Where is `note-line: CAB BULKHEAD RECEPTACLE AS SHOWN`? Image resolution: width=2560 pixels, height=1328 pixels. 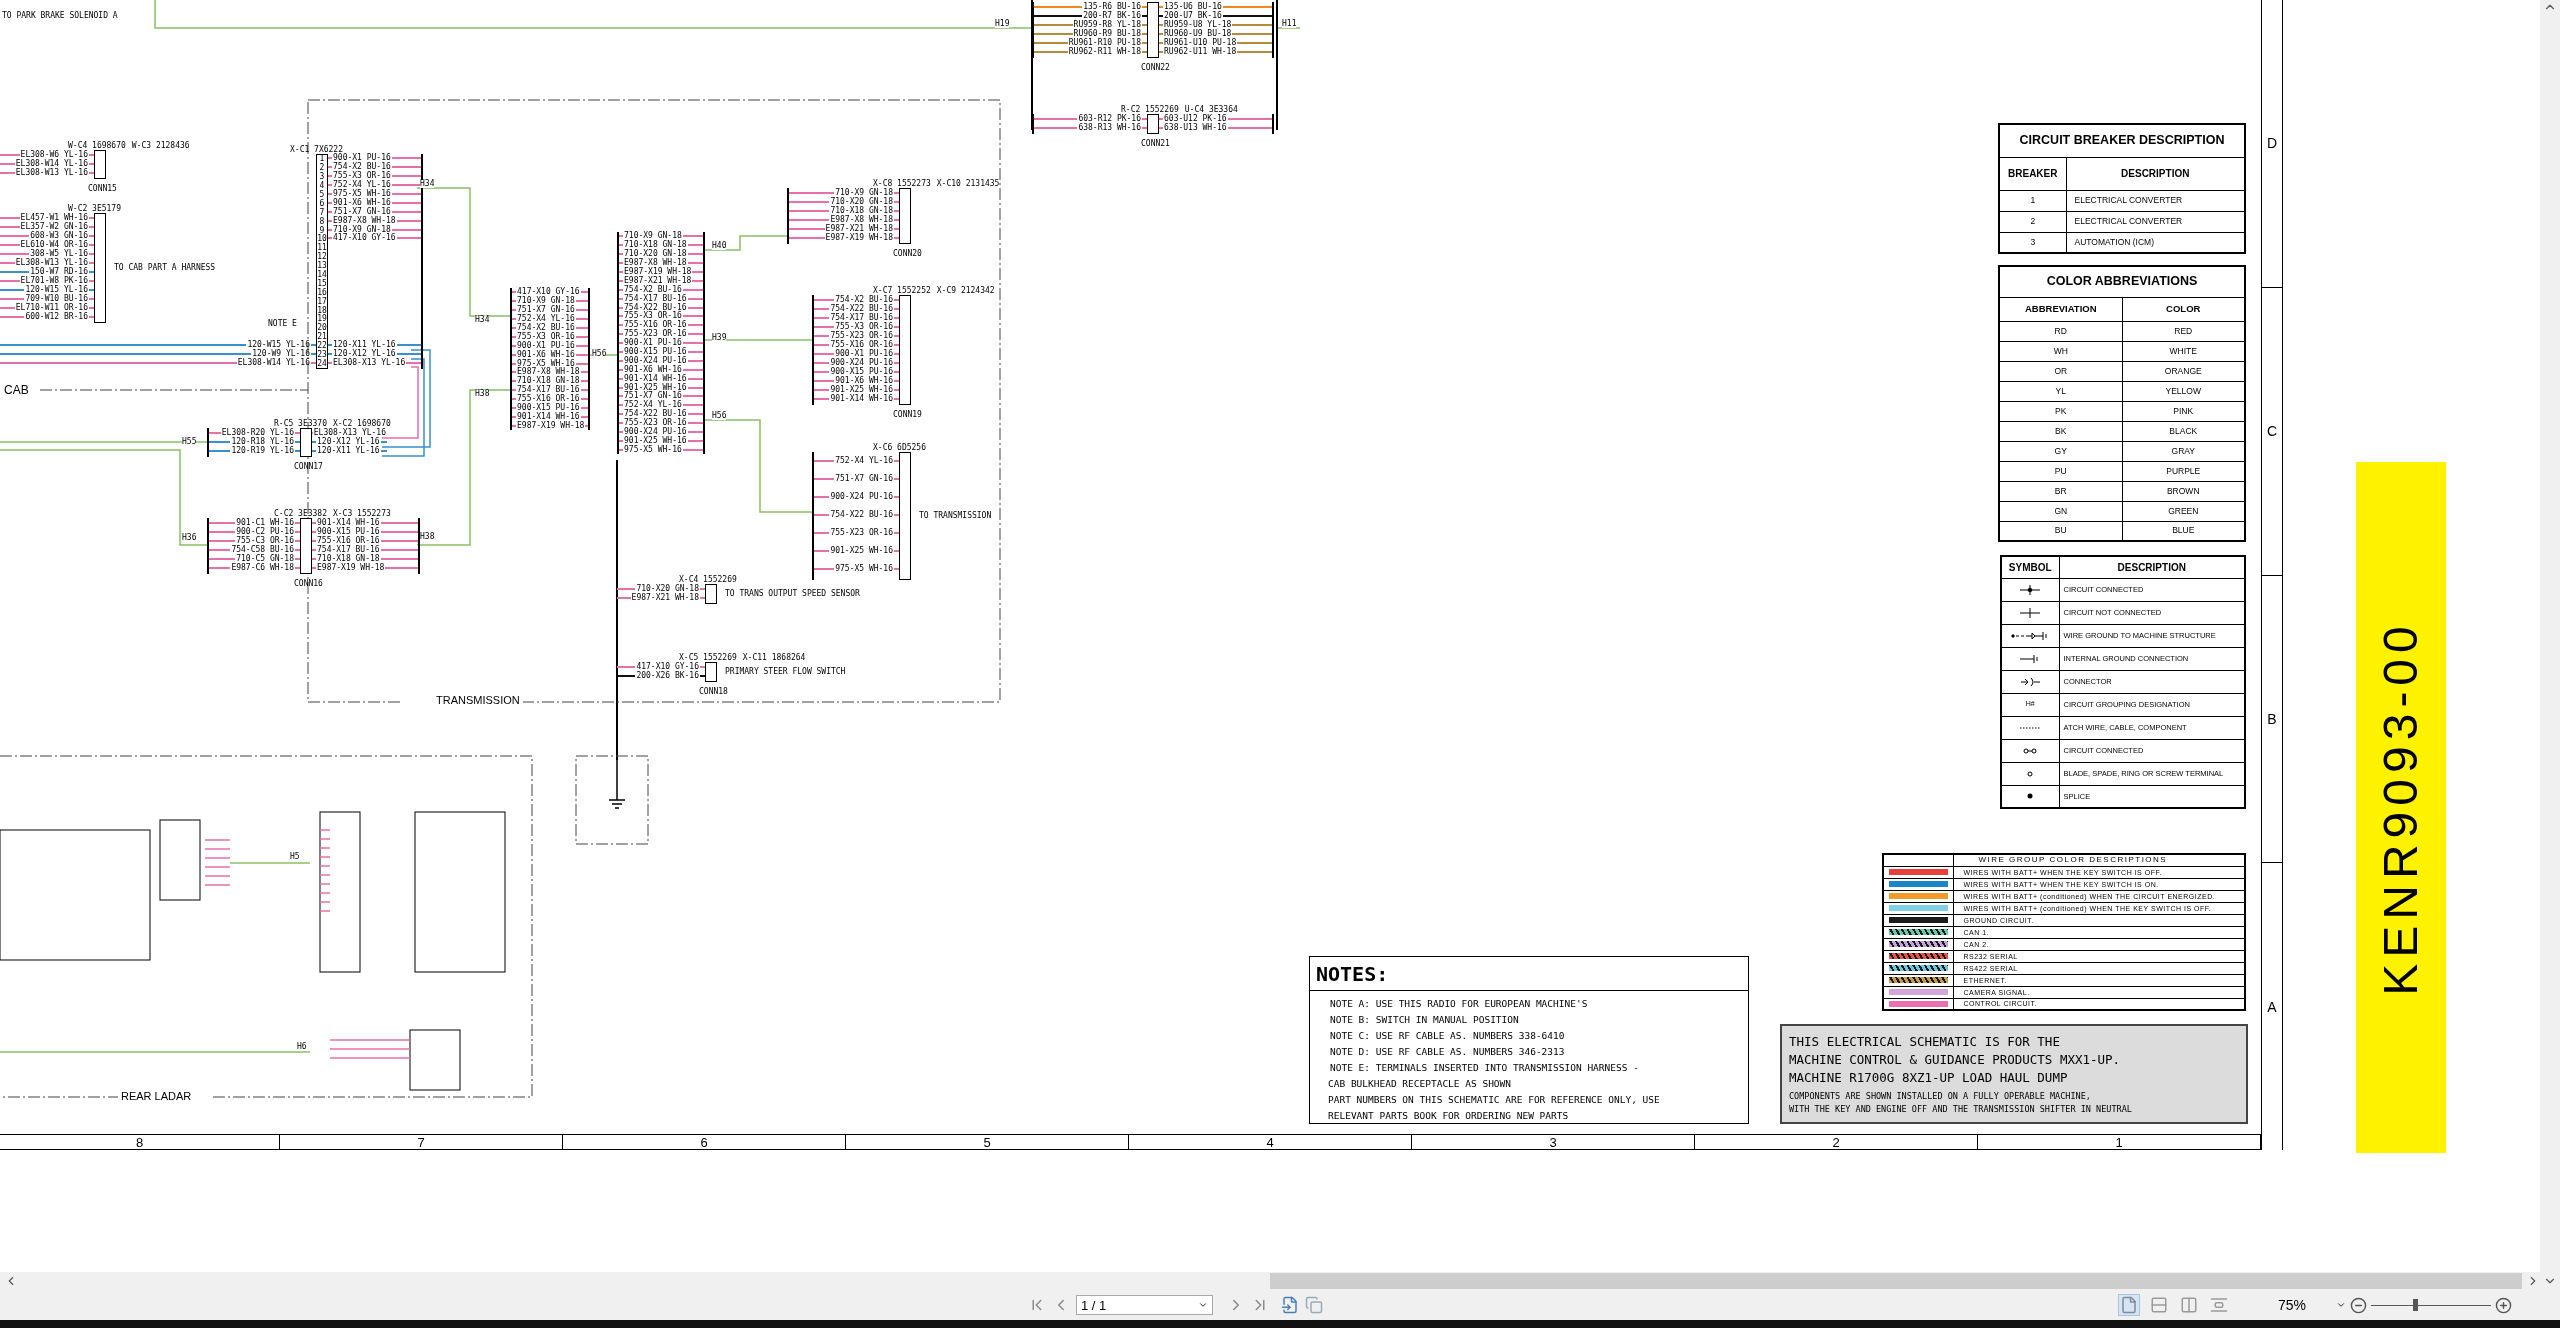 note-line: CAB BULKHEAD RECEPTACLE AS SHOWN is located at coordinates (1420, 1084).